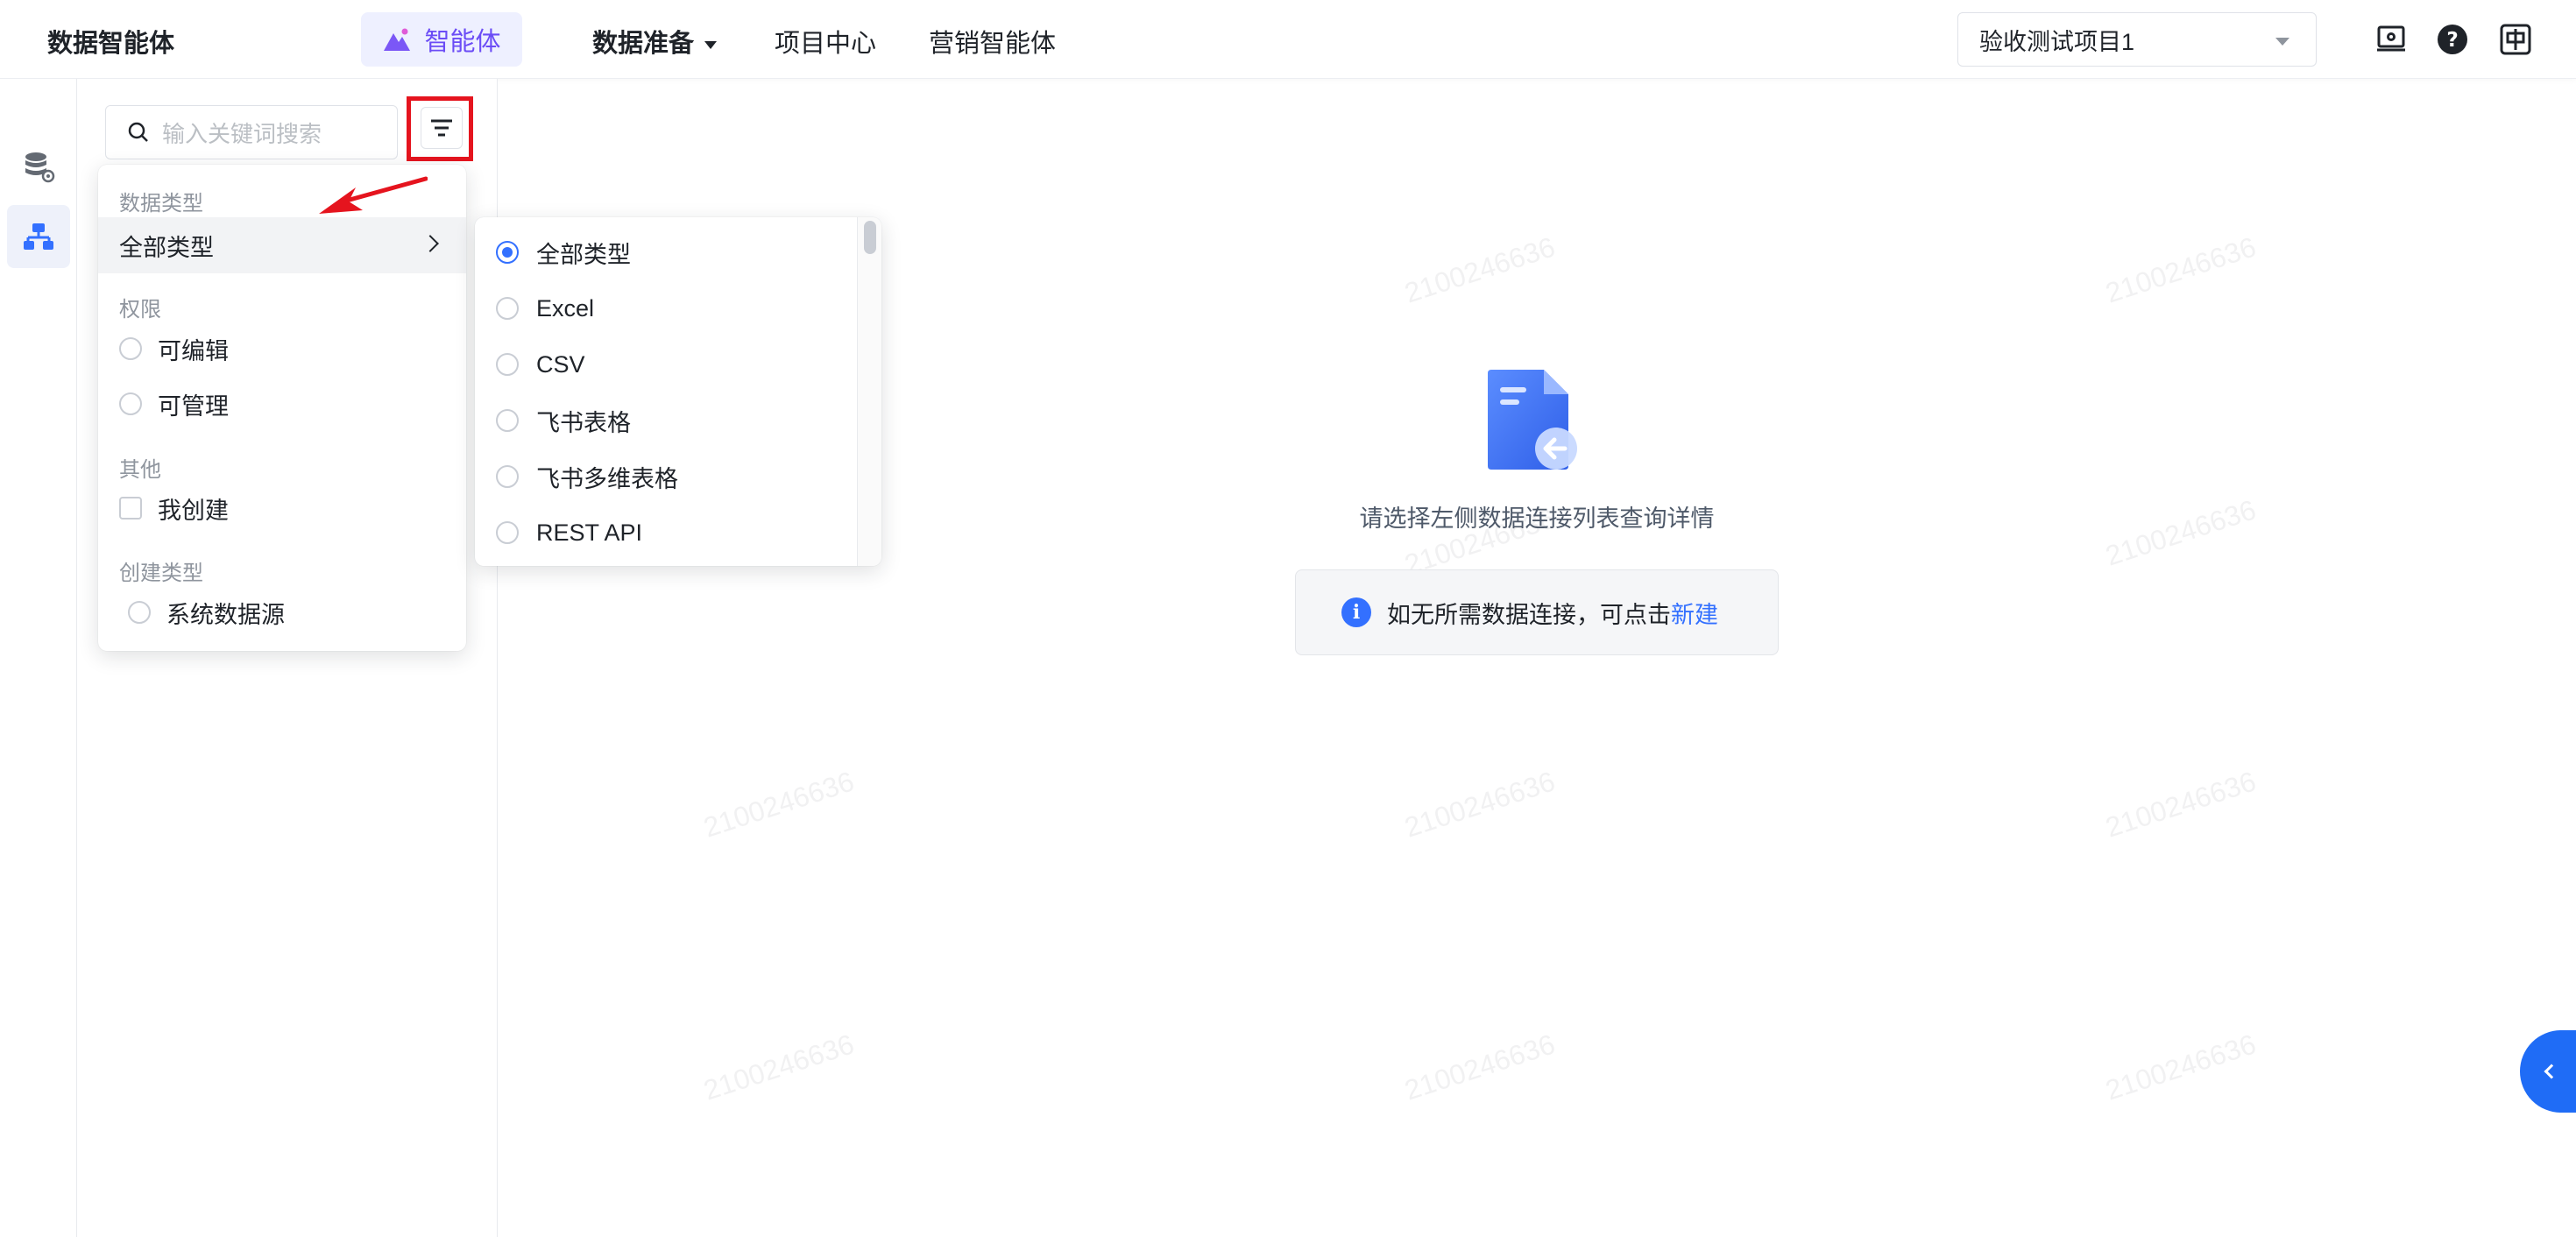 The height and width of the screenshot is (1237, 2576). I want to click on caret-down-icon, so click(711, 44).